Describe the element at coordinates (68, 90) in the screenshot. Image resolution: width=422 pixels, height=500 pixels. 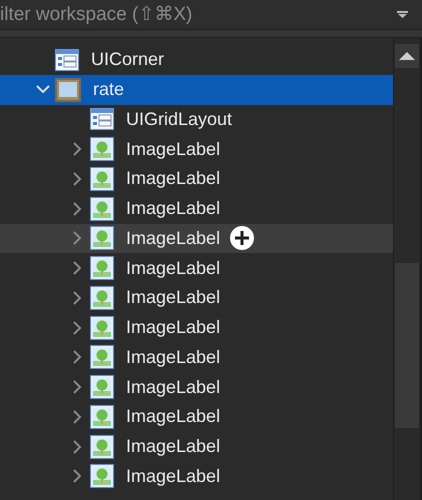
I see `frame-icon` at that location.